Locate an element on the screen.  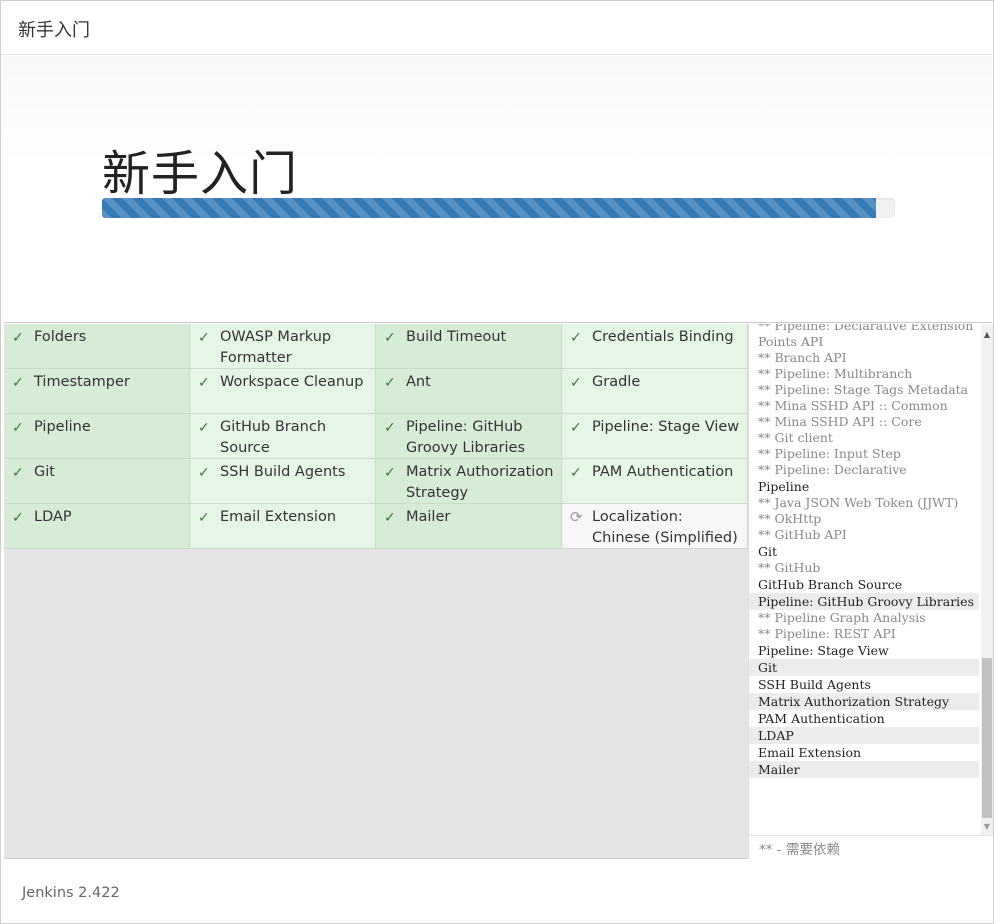
log-line: ** Branch API is located at coordinates (802, 357).